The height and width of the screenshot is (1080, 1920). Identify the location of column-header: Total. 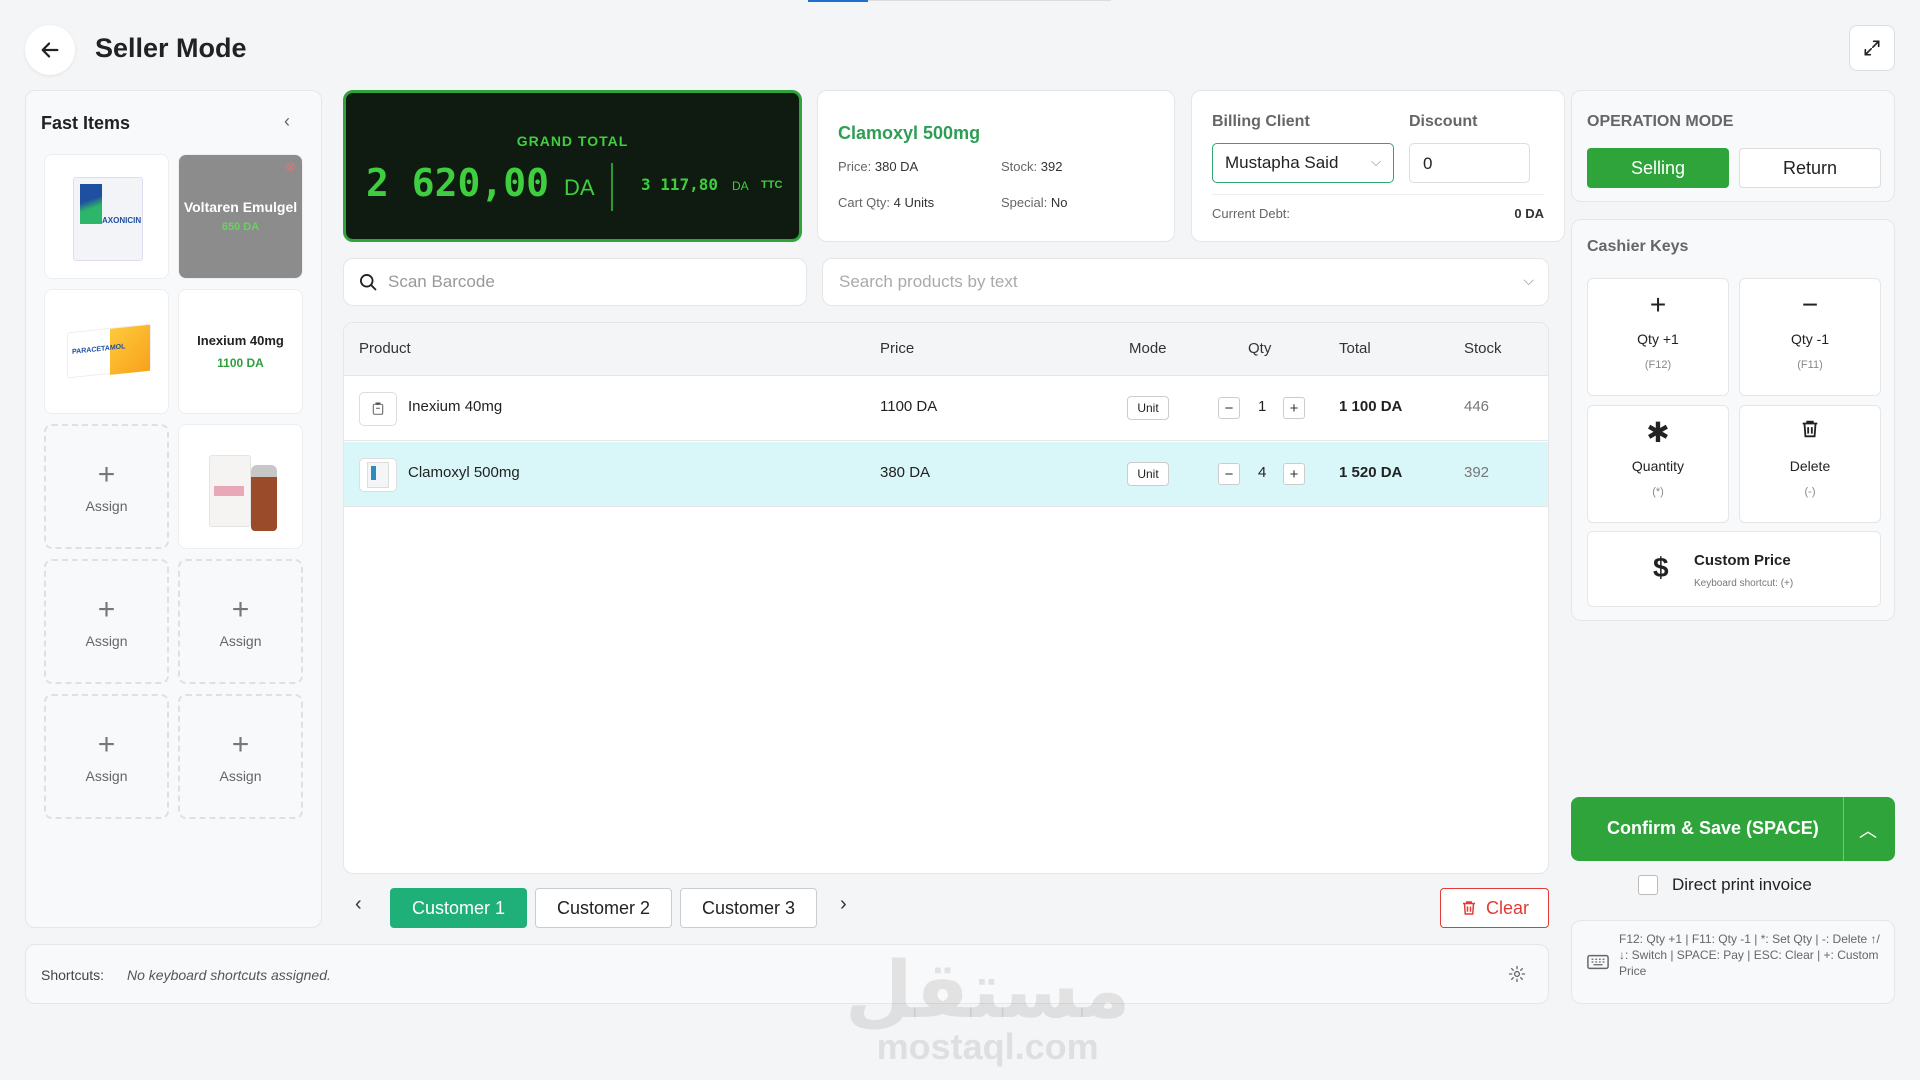
(1355, 348).